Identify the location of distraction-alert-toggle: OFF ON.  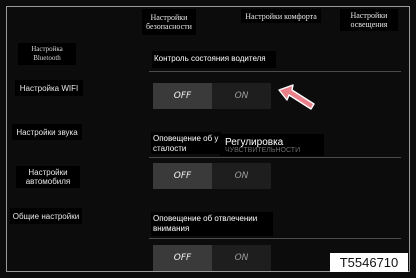
(212, 258).